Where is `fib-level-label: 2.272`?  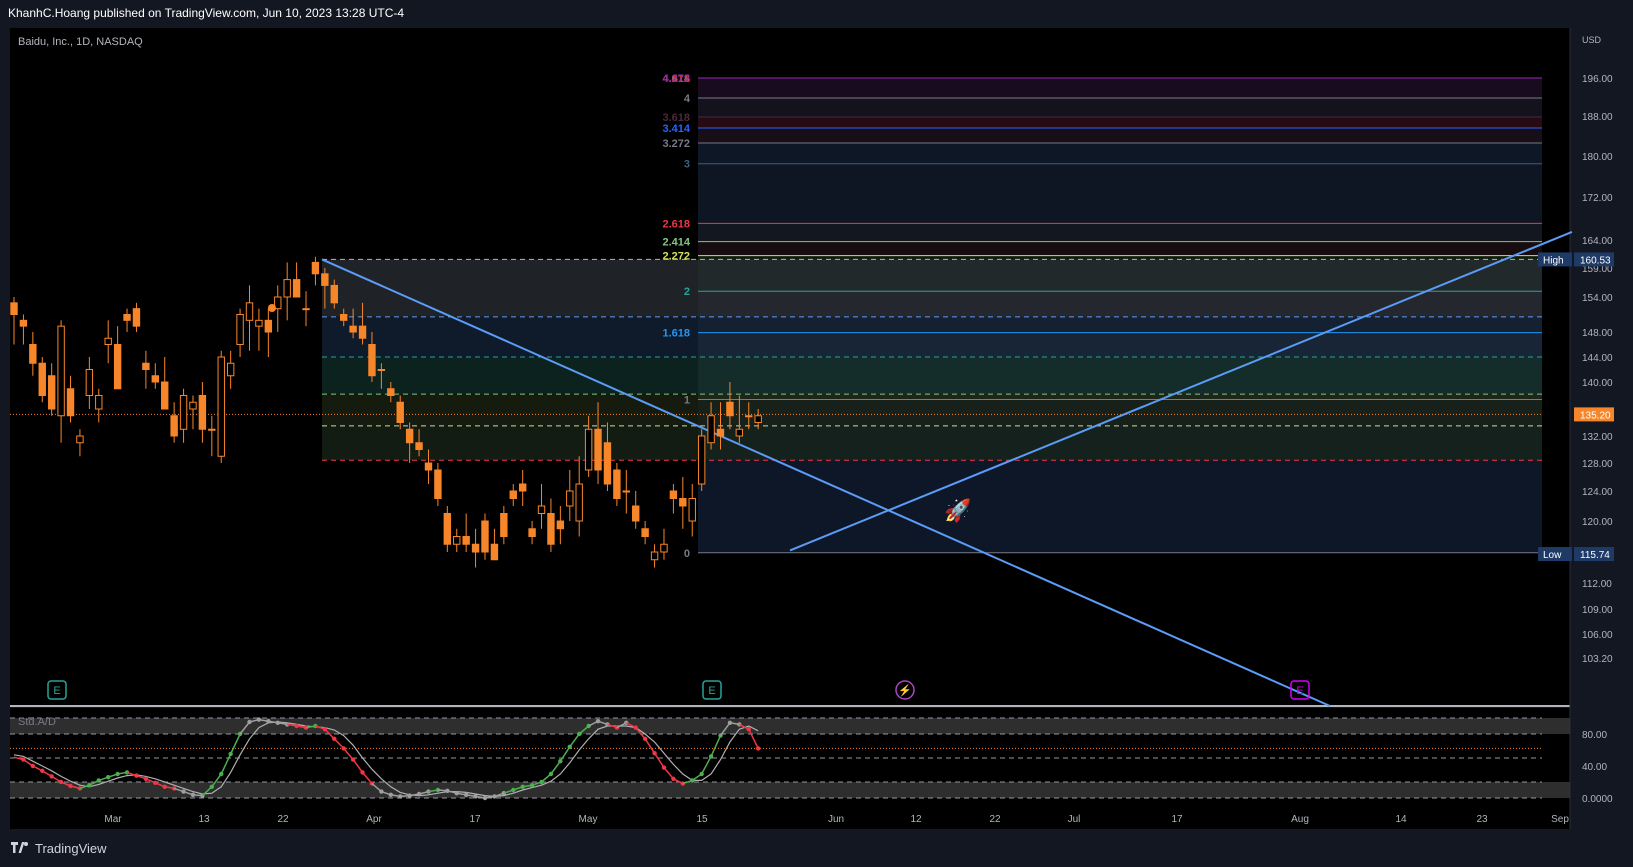 fib-level-label: 2.272 is located at coordinates (676, 257).